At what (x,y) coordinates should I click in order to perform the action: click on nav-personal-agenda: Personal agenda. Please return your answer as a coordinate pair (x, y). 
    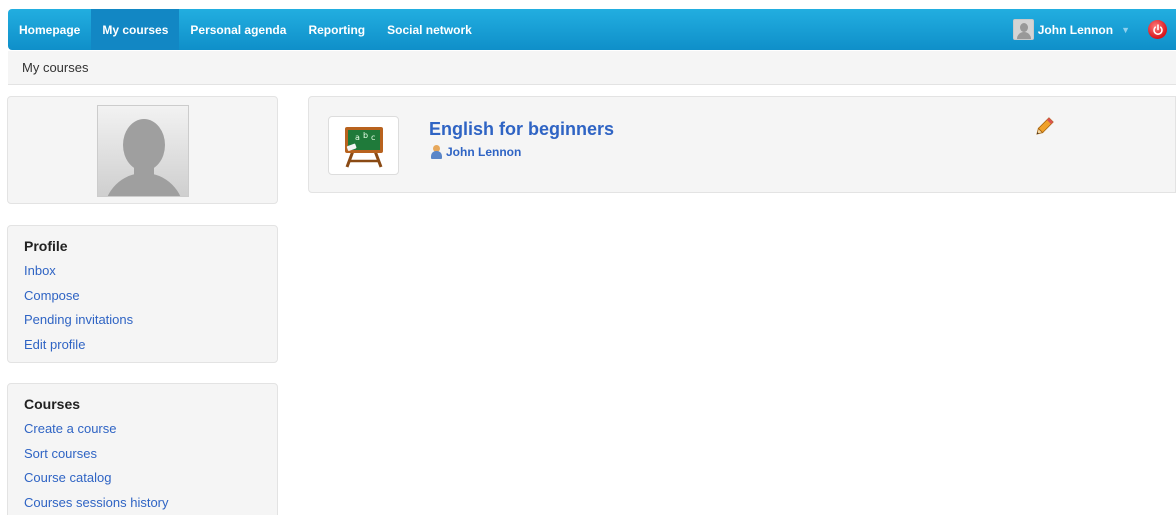
    Looking at the image, I should click on (238, 29).